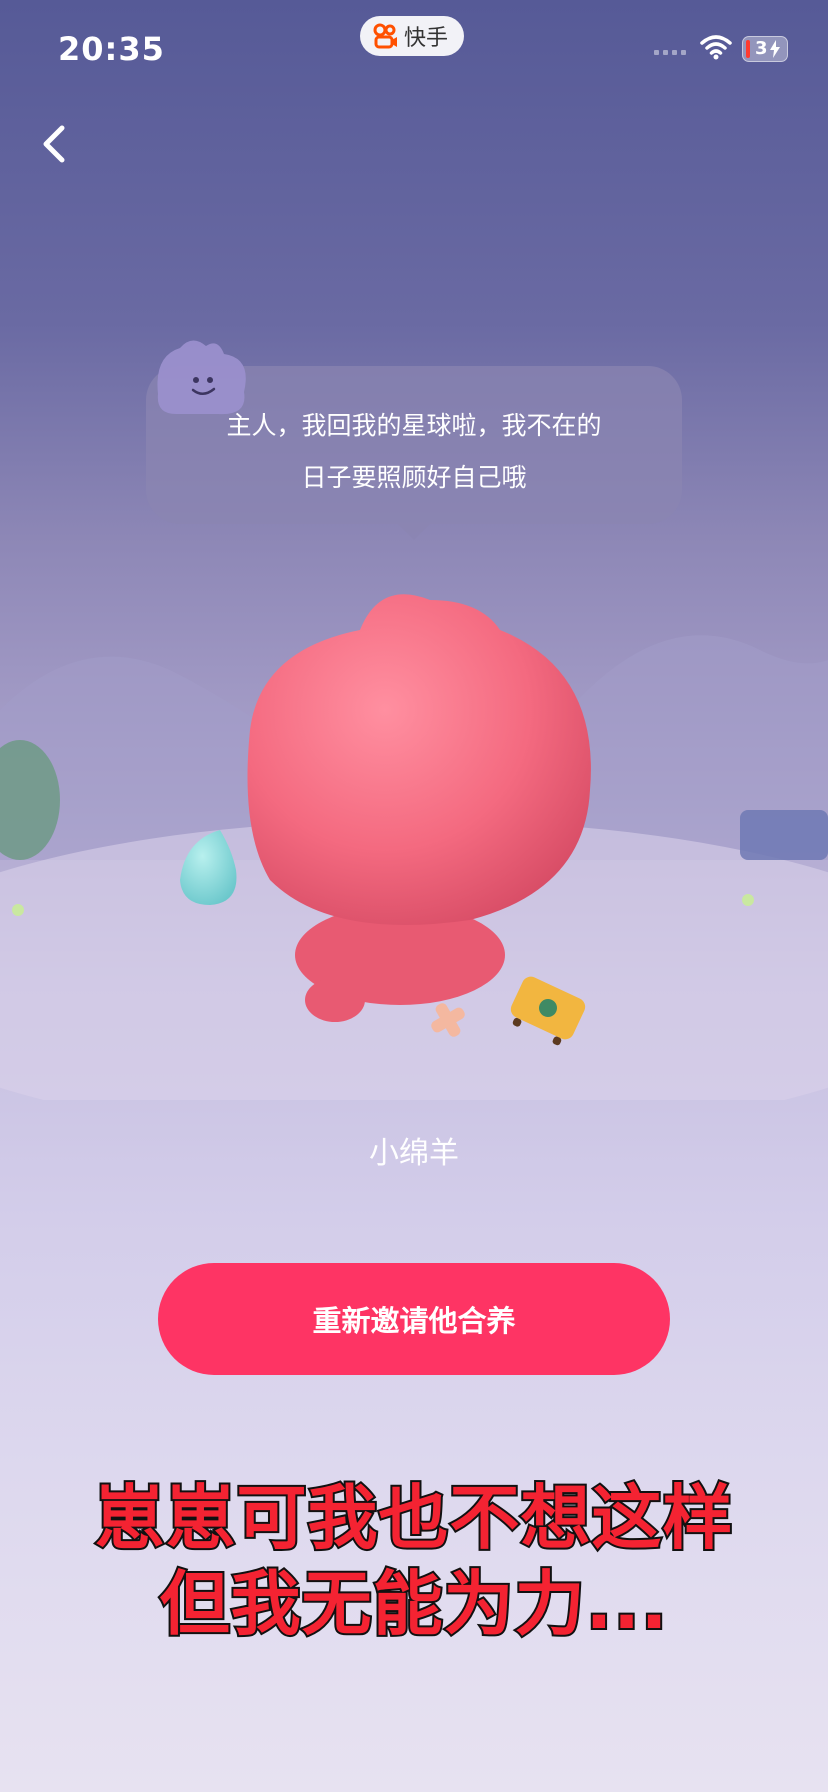 The height and width of the screenshot is (1792, 828). Describe the element at coordinates (761, 48) in the screenshot. I see `battery-level: 3` at that location.